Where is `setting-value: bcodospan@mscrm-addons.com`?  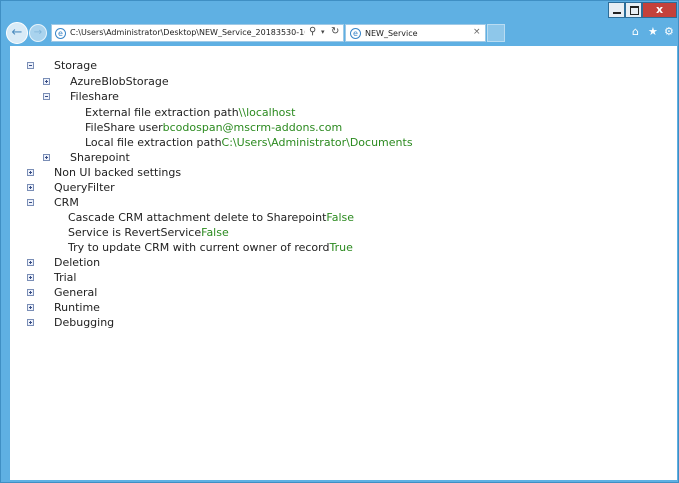
setting-value: bcodospan@mscrm-addons.com is located at coordinates (252, 127).